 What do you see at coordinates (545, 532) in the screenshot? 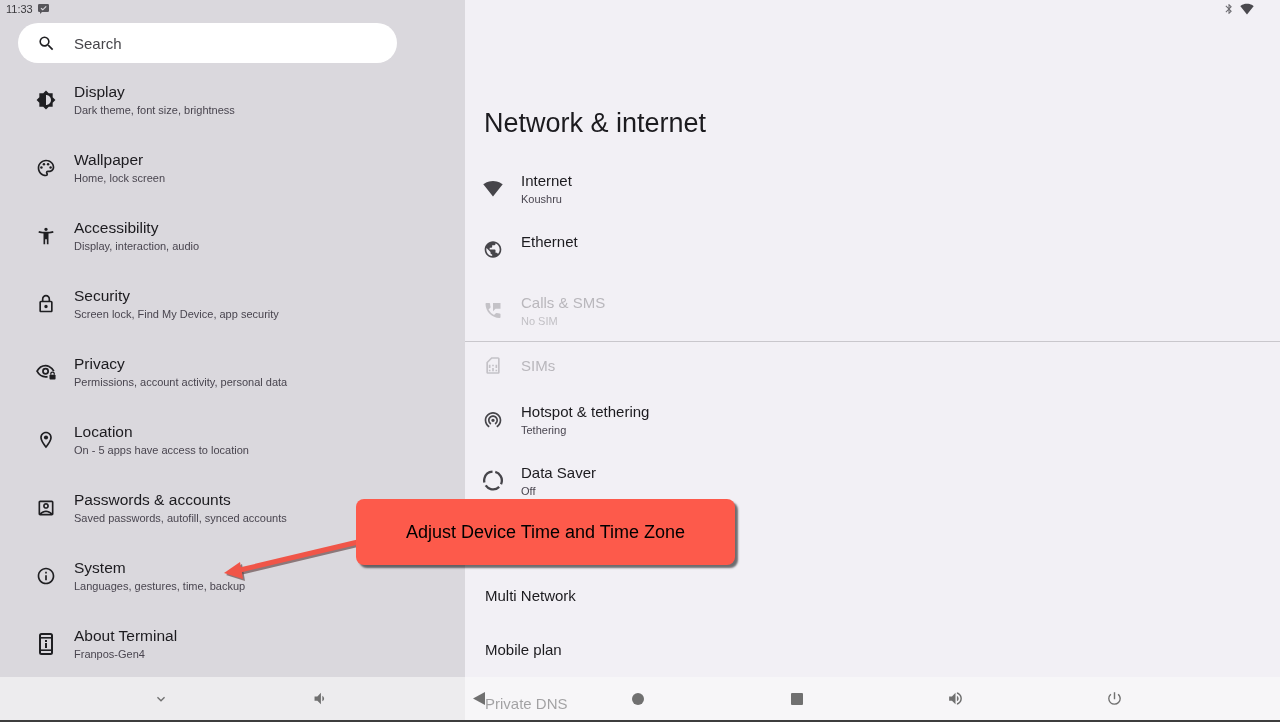
I see `annotation-callout: Adjust Device Time and Time Zone` at bounding box center [545, 532].